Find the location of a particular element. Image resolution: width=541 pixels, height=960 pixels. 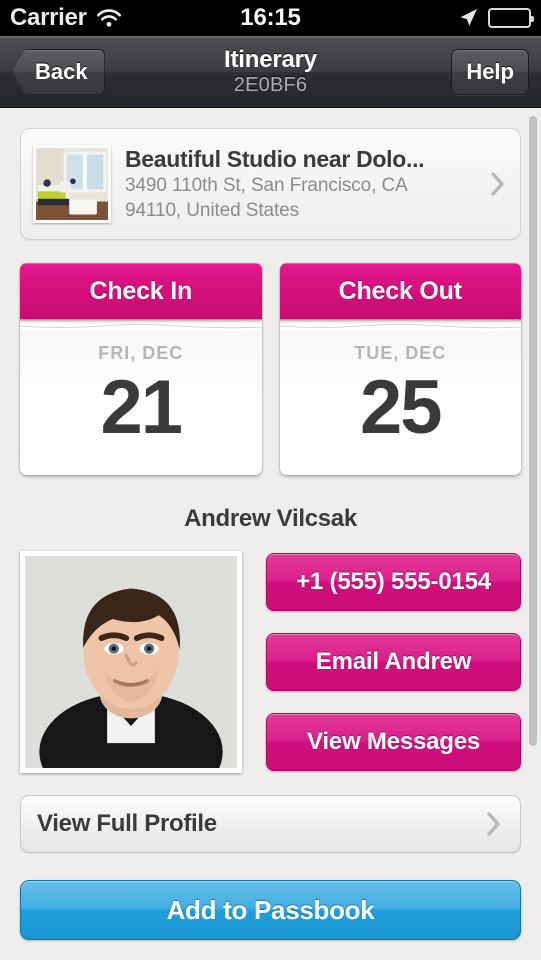

check-out-body: TUE, DEC 25 is located at coordinates (400, 403).